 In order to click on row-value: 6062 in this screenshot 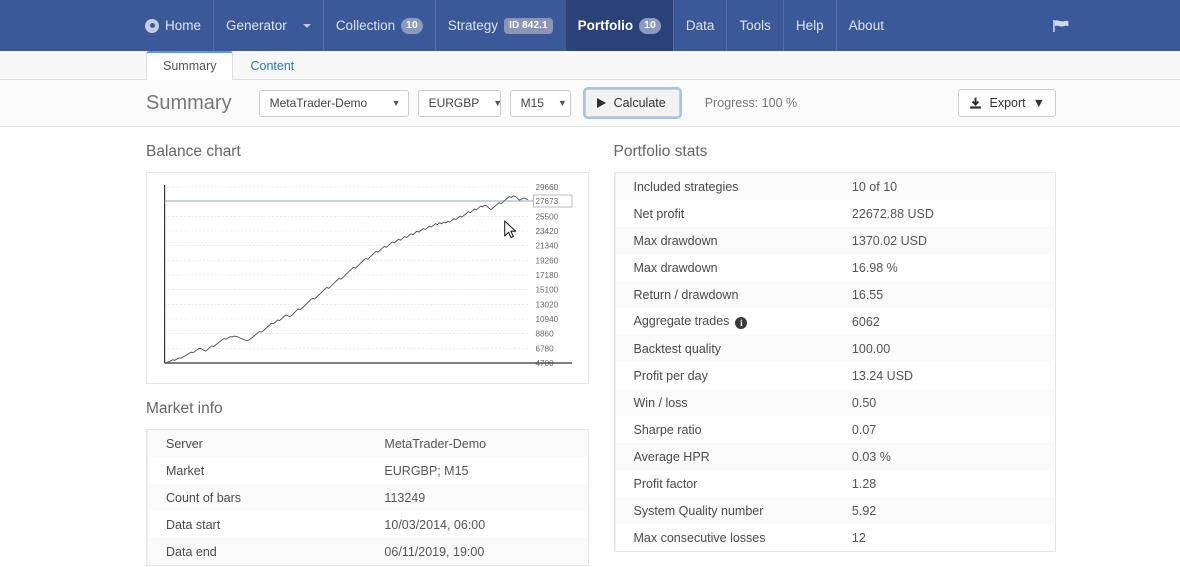, I will do `click(865, 321)`.